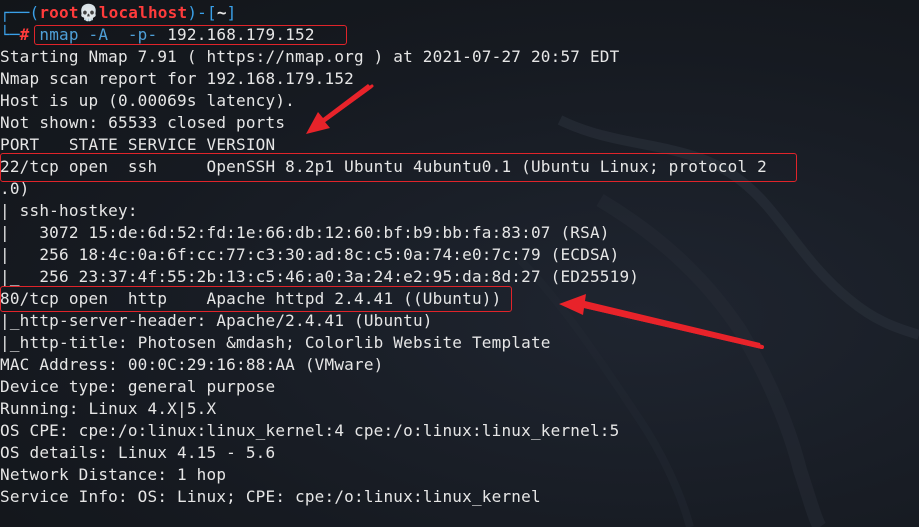  What do you see at coordinates (69, 210) in the screenshot?
I see `output-line: | ssh-hostkey:` at bounding box center [69, 210].